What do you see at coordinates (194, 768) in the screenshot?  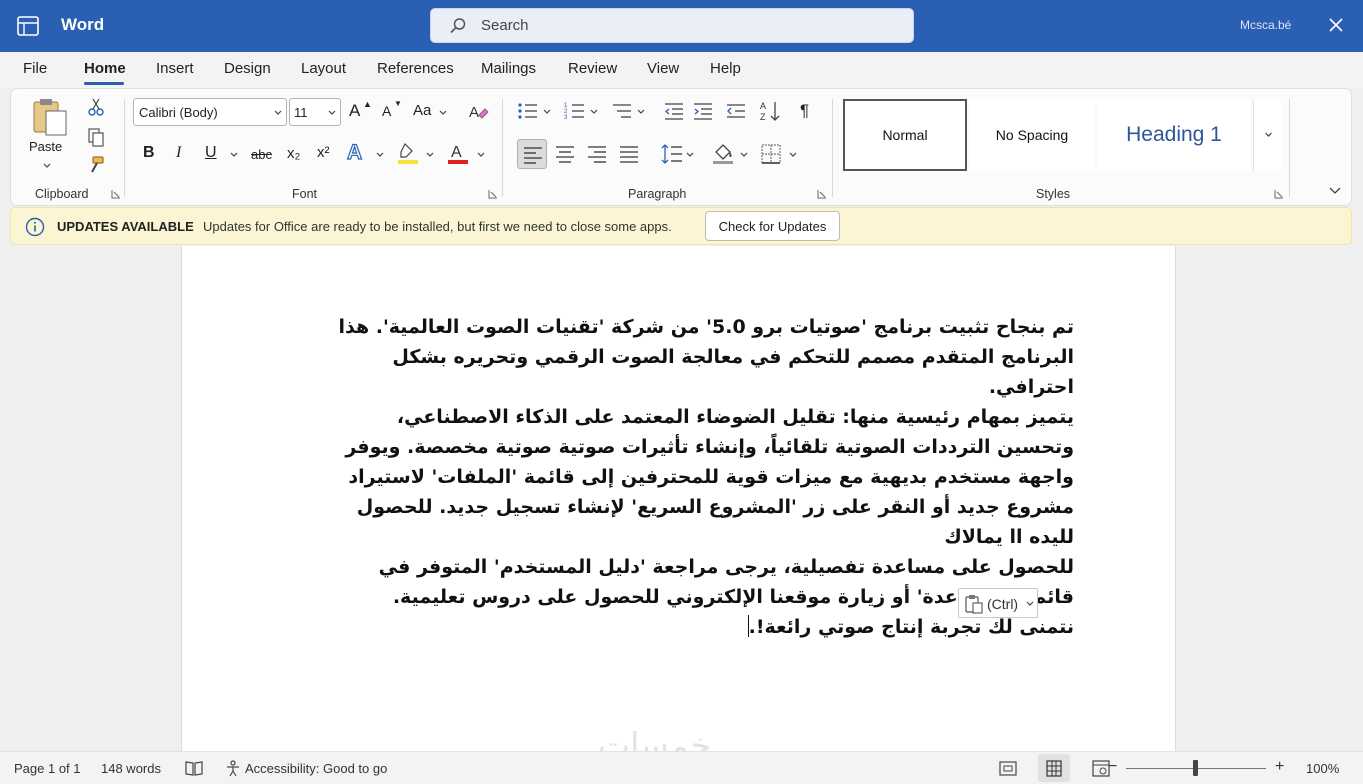 I see `proofing-book-icon` at bounding box center [194, 768].